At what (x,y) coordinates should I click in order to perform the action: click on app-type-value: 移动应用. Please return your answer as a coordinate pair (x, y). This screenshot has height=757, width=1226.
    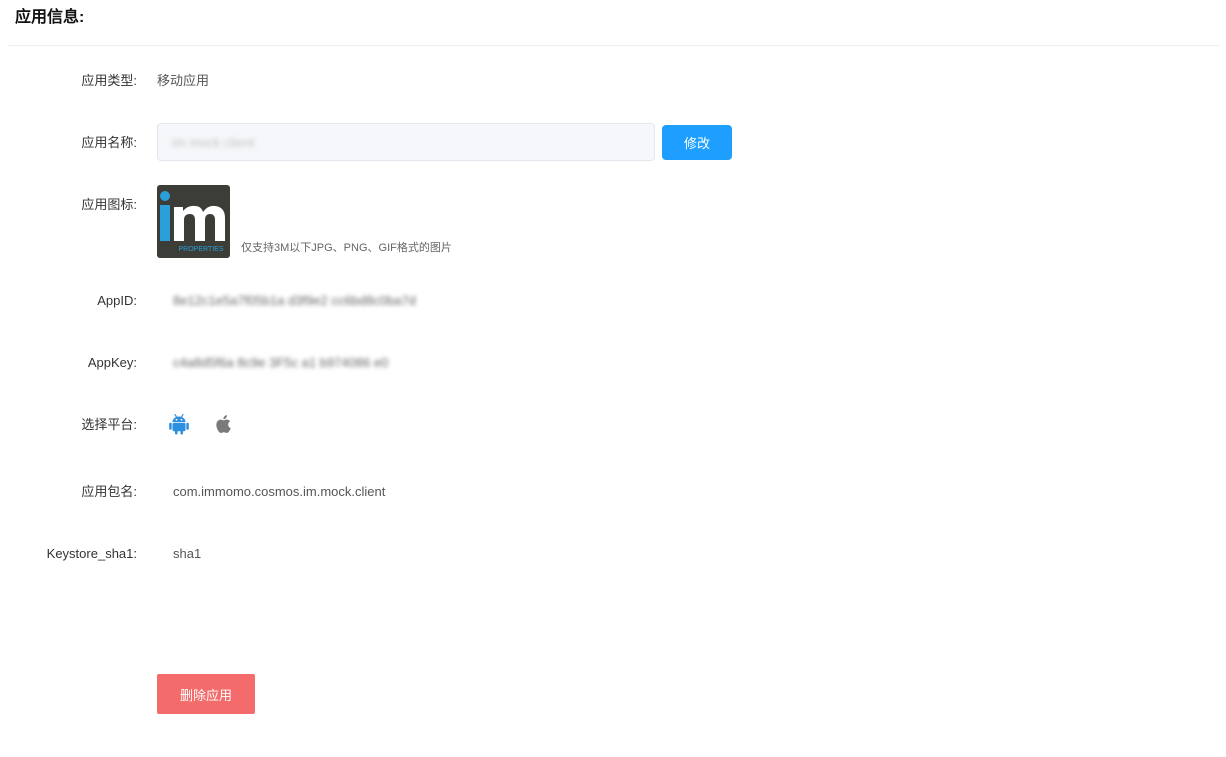
    Looking at the image, I should click on (183, 80).